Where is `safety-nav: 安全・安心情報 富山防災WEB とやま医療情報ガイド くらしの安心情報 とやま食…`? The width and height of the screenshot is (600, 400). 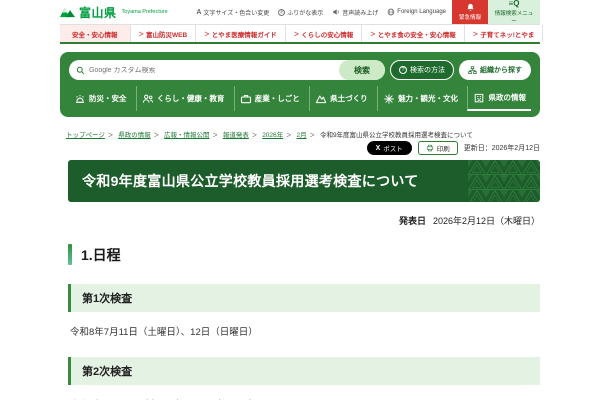 safety-nav: 安全・安心情報 富山防災WEB とやま医療情報ガイド くらしの安心情報 とやま食… is located at coordinates (302, 34).